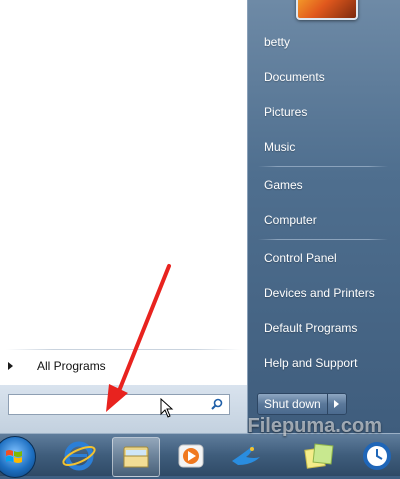  Describe the element at coordinates (323, 363) in the screenshot. I see `help-and-support-link: Help and Support` at that location.